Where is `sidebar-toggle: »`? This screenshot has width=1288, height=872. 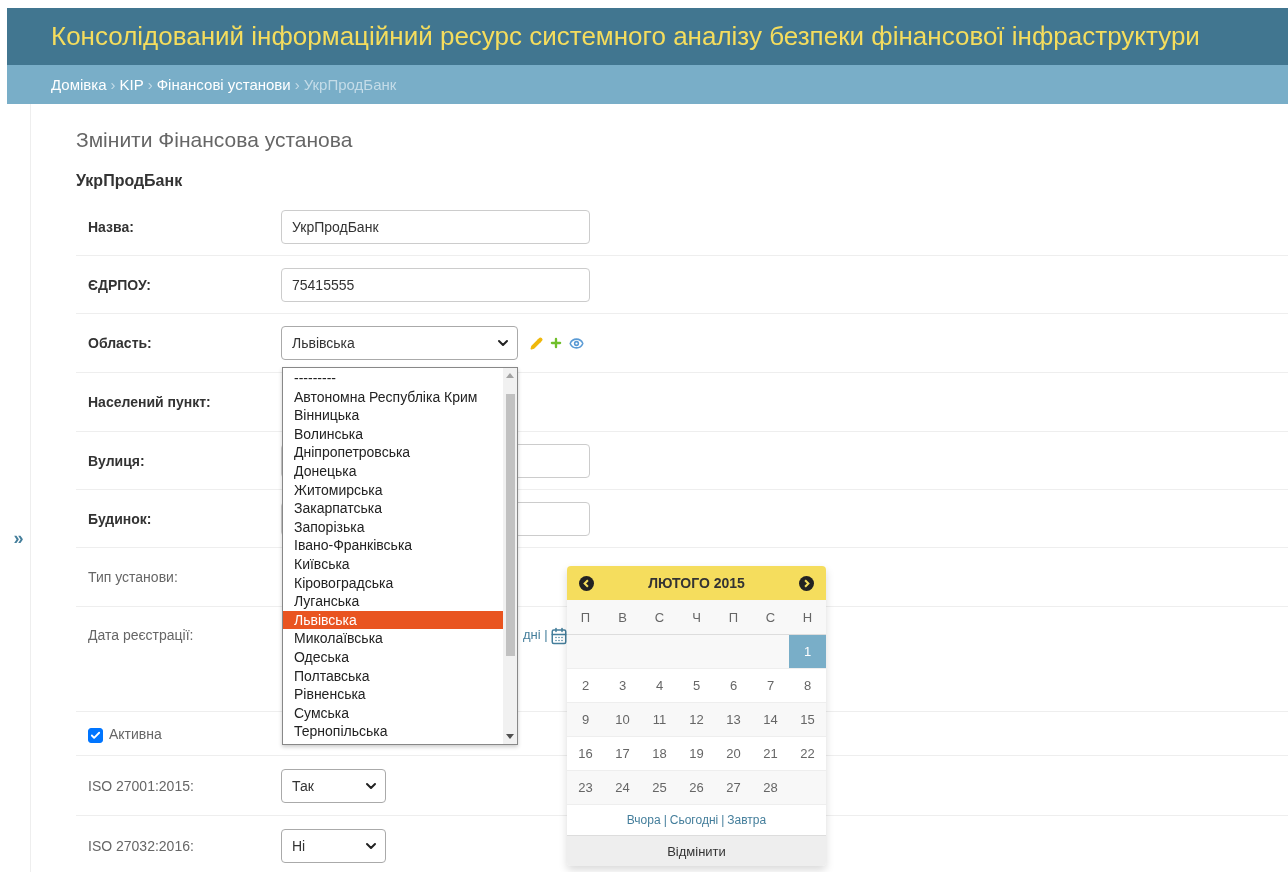
sidebar-toggle: » is located at coordinates (18, 538).